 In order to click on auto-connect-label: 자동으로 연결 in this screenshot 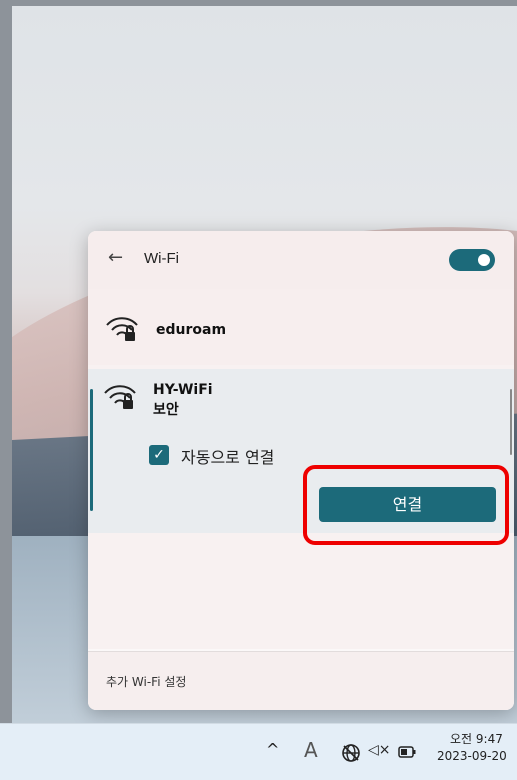, I will do `click(228, 457)`.